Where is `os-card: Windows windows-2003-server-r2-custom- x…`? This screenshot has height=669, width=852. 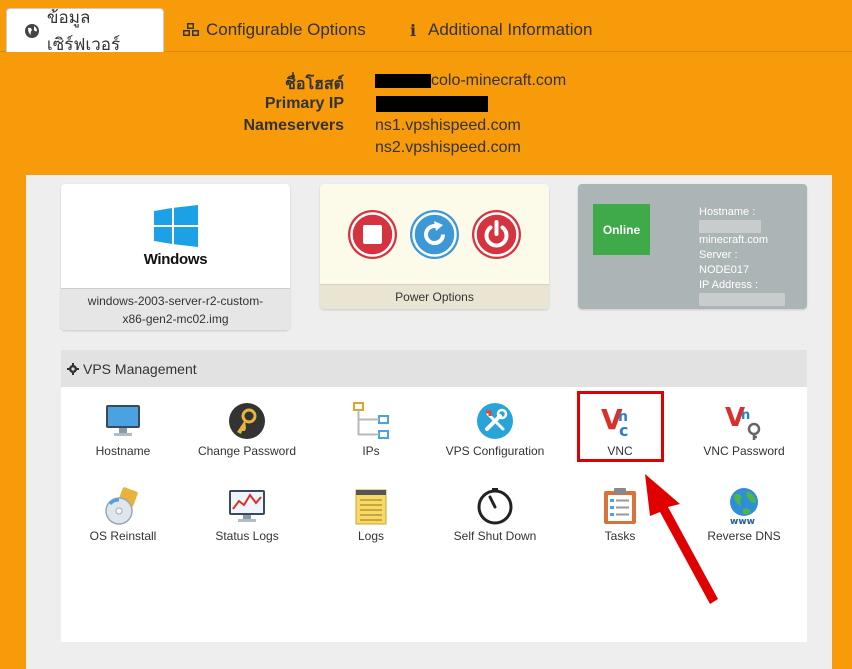
os-card: Windows windows-2003-server-r2-custom- x… is located at coordinates (175, 257).